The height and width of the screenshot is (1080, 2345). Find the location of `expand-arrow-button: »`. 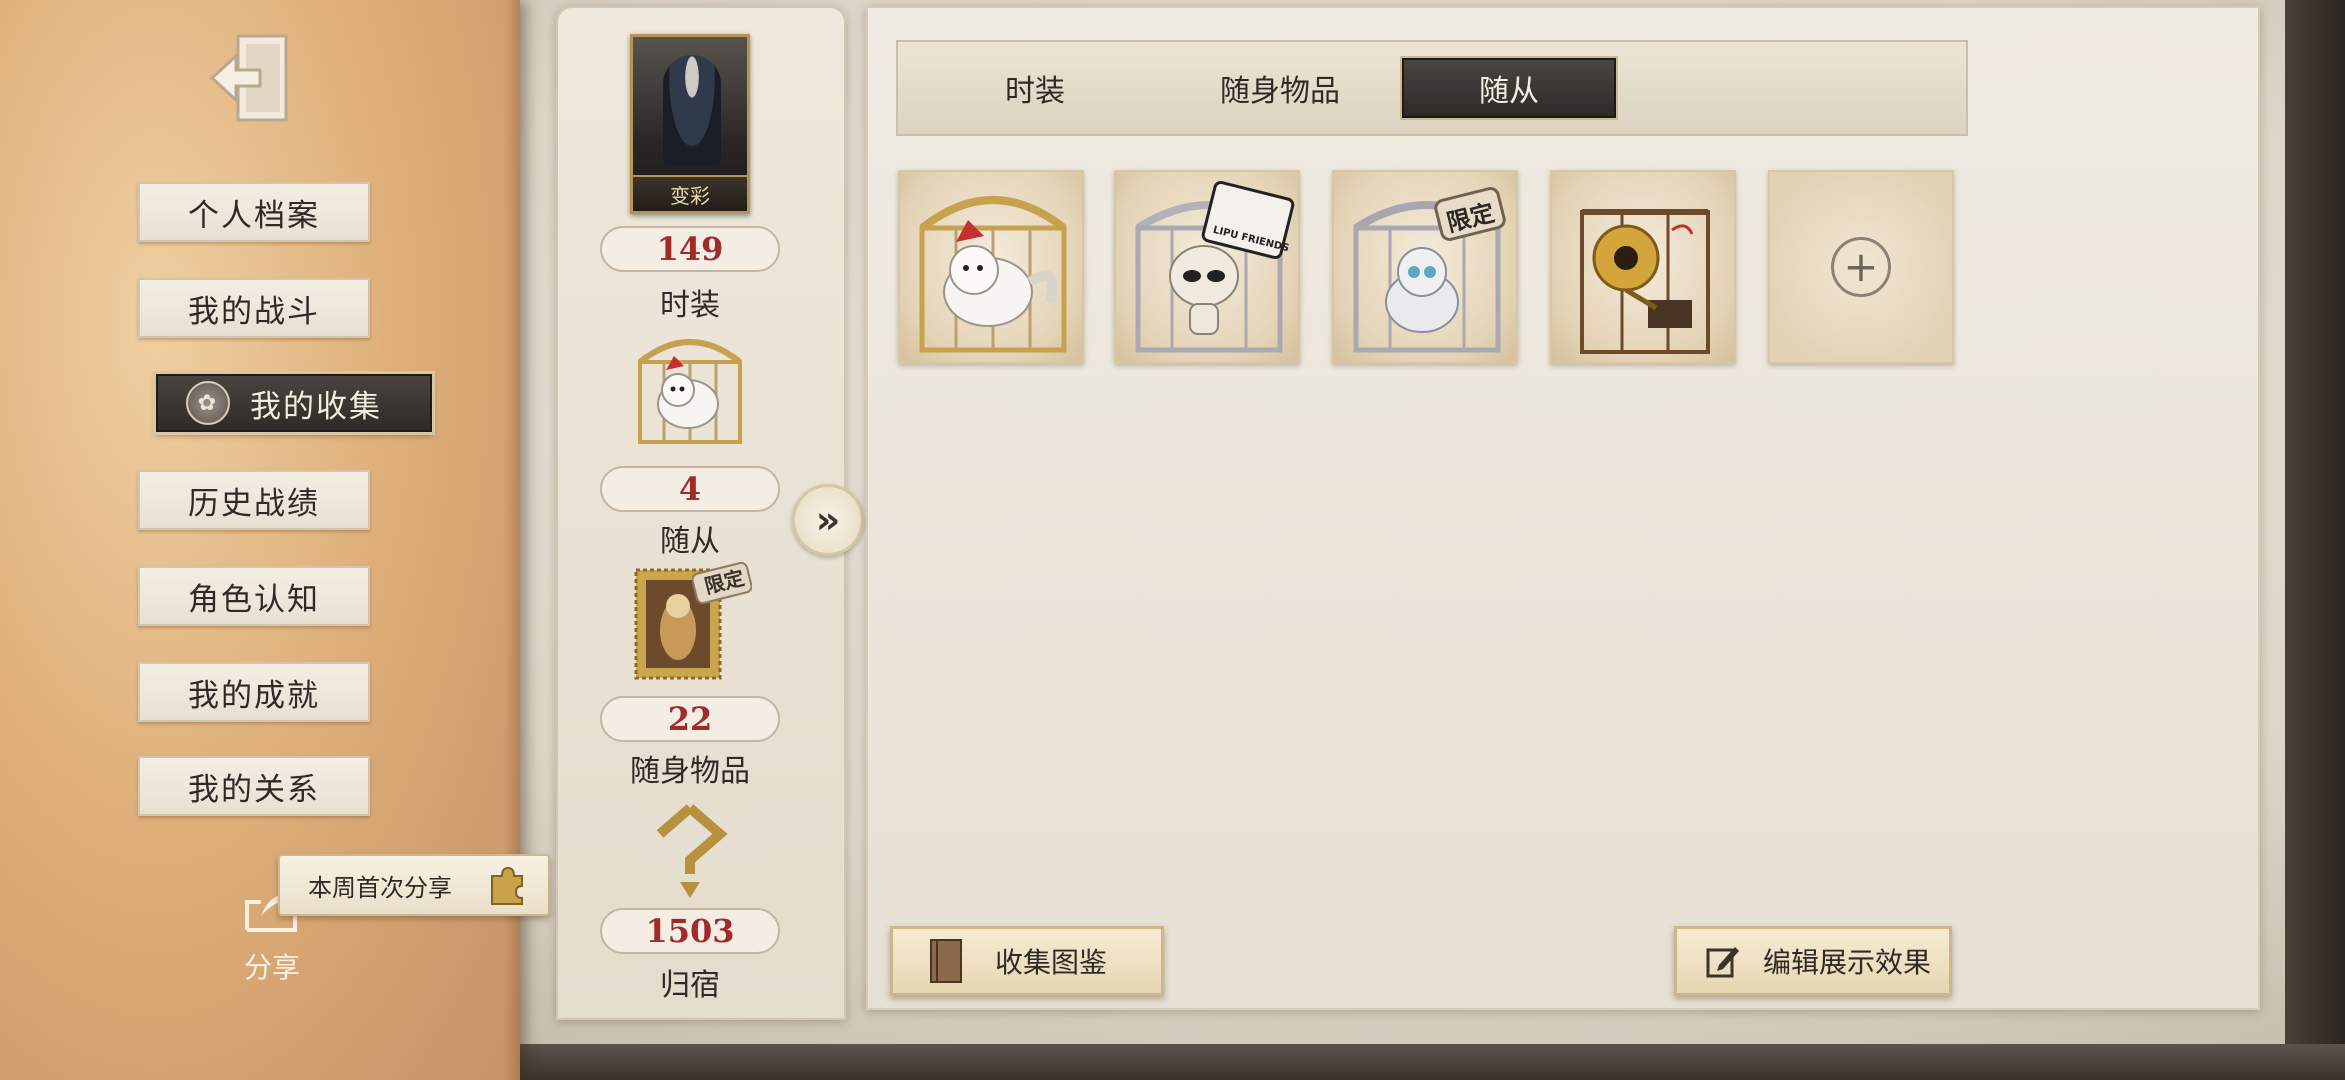

expand-arrow-button: » is located at coordinates (828, 520).